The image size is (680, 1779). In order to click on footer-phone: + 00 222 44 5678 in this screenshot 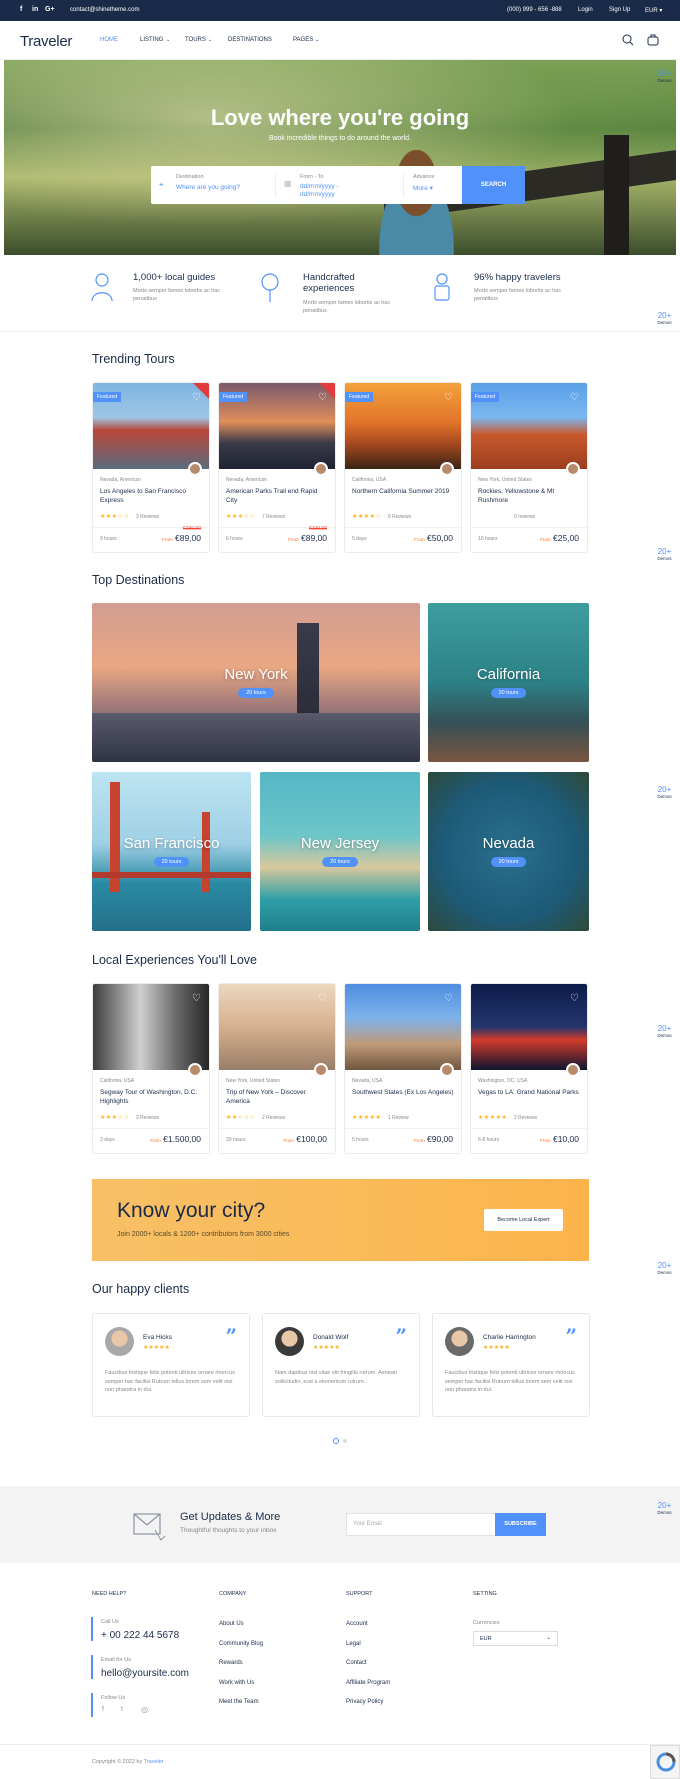, I will do `click(140, 1635)`.